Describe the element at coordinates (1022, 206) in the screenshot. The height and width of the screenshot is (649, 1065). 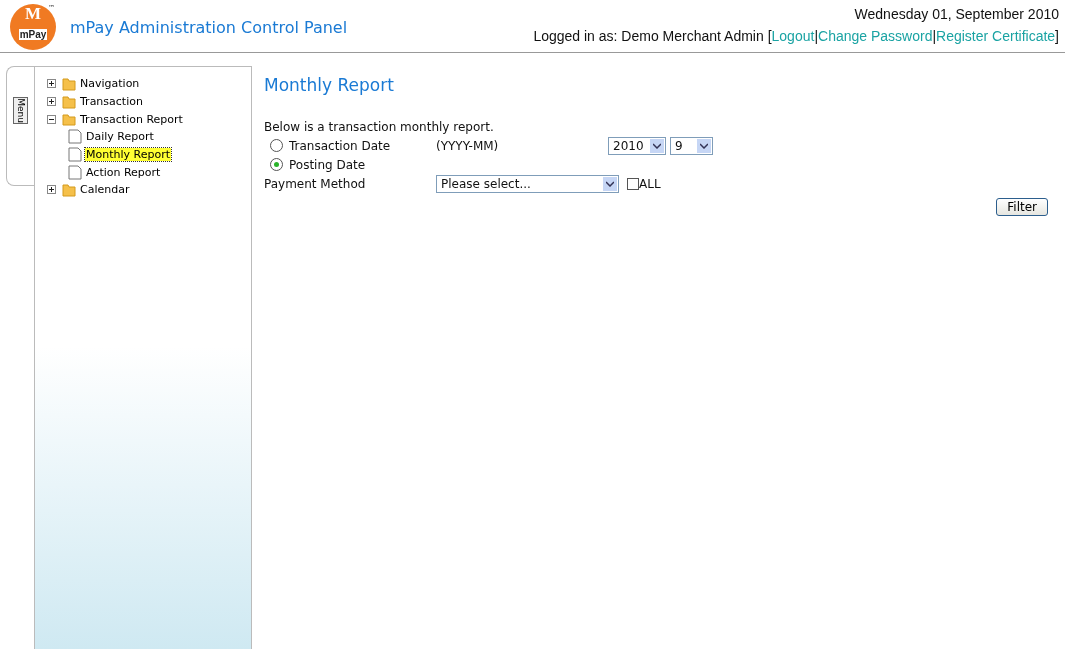
I see `filter-button: Filter` at that location.